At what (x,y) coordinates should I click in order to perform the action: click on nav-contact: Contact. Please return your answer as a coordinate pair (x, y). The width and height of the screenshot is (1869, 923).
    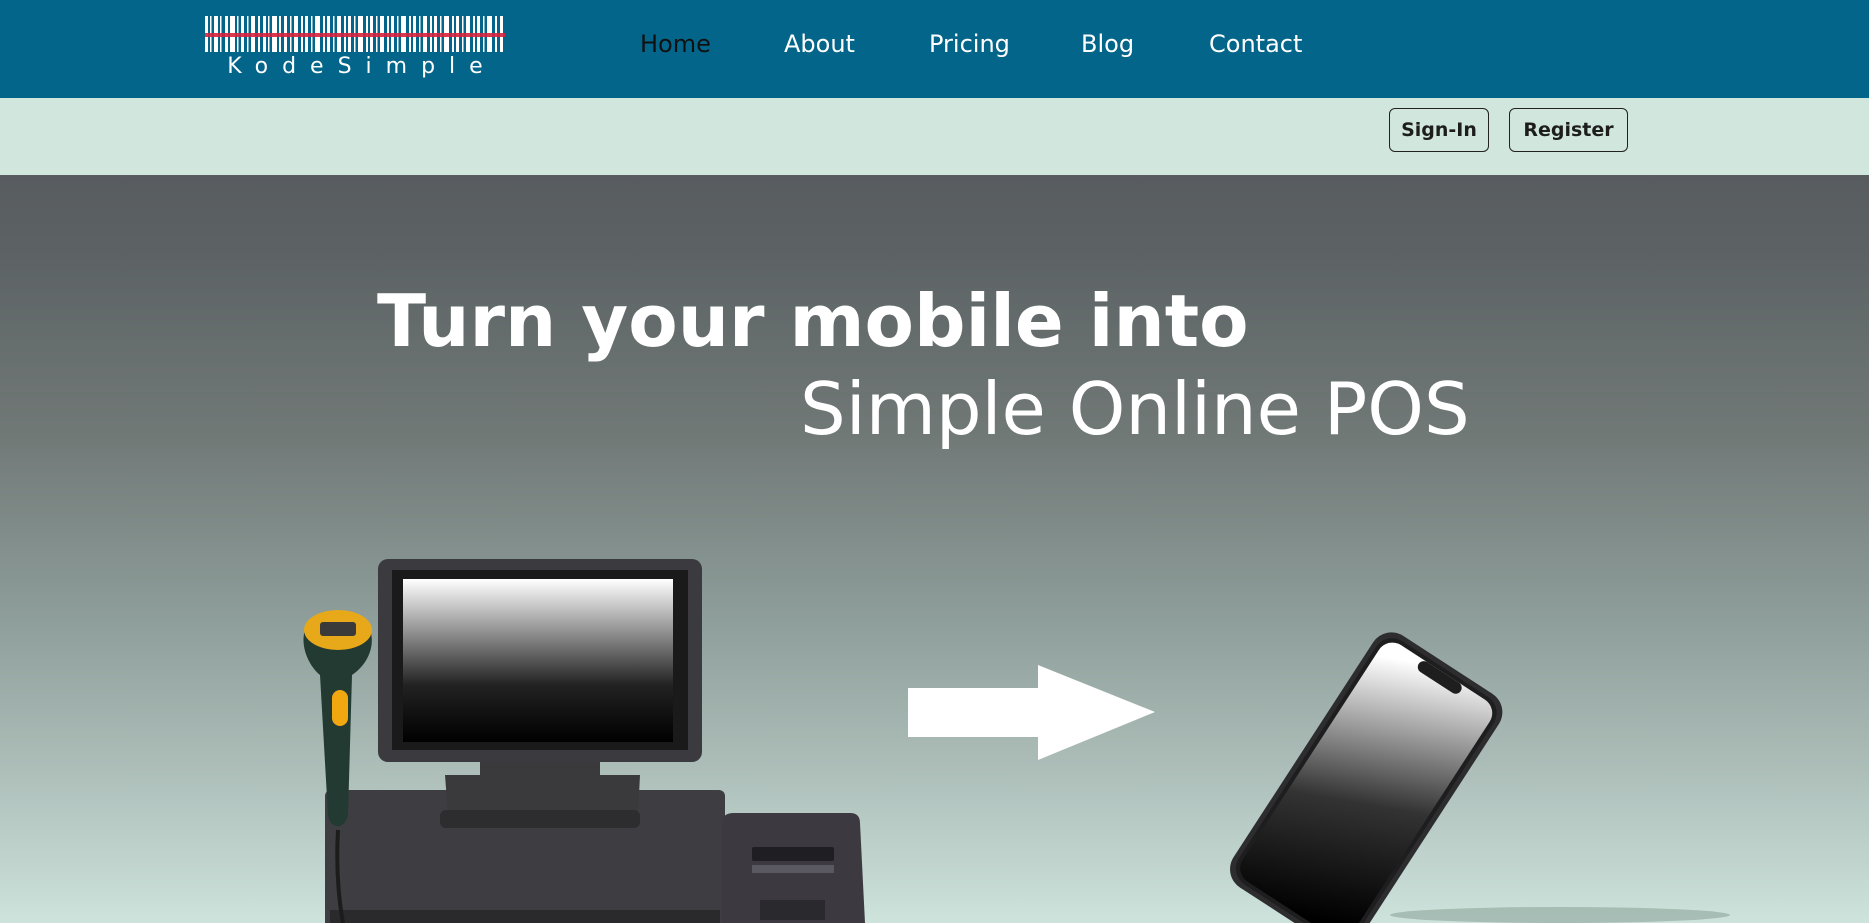
    Looking at the image, I should click on (1255, 44).